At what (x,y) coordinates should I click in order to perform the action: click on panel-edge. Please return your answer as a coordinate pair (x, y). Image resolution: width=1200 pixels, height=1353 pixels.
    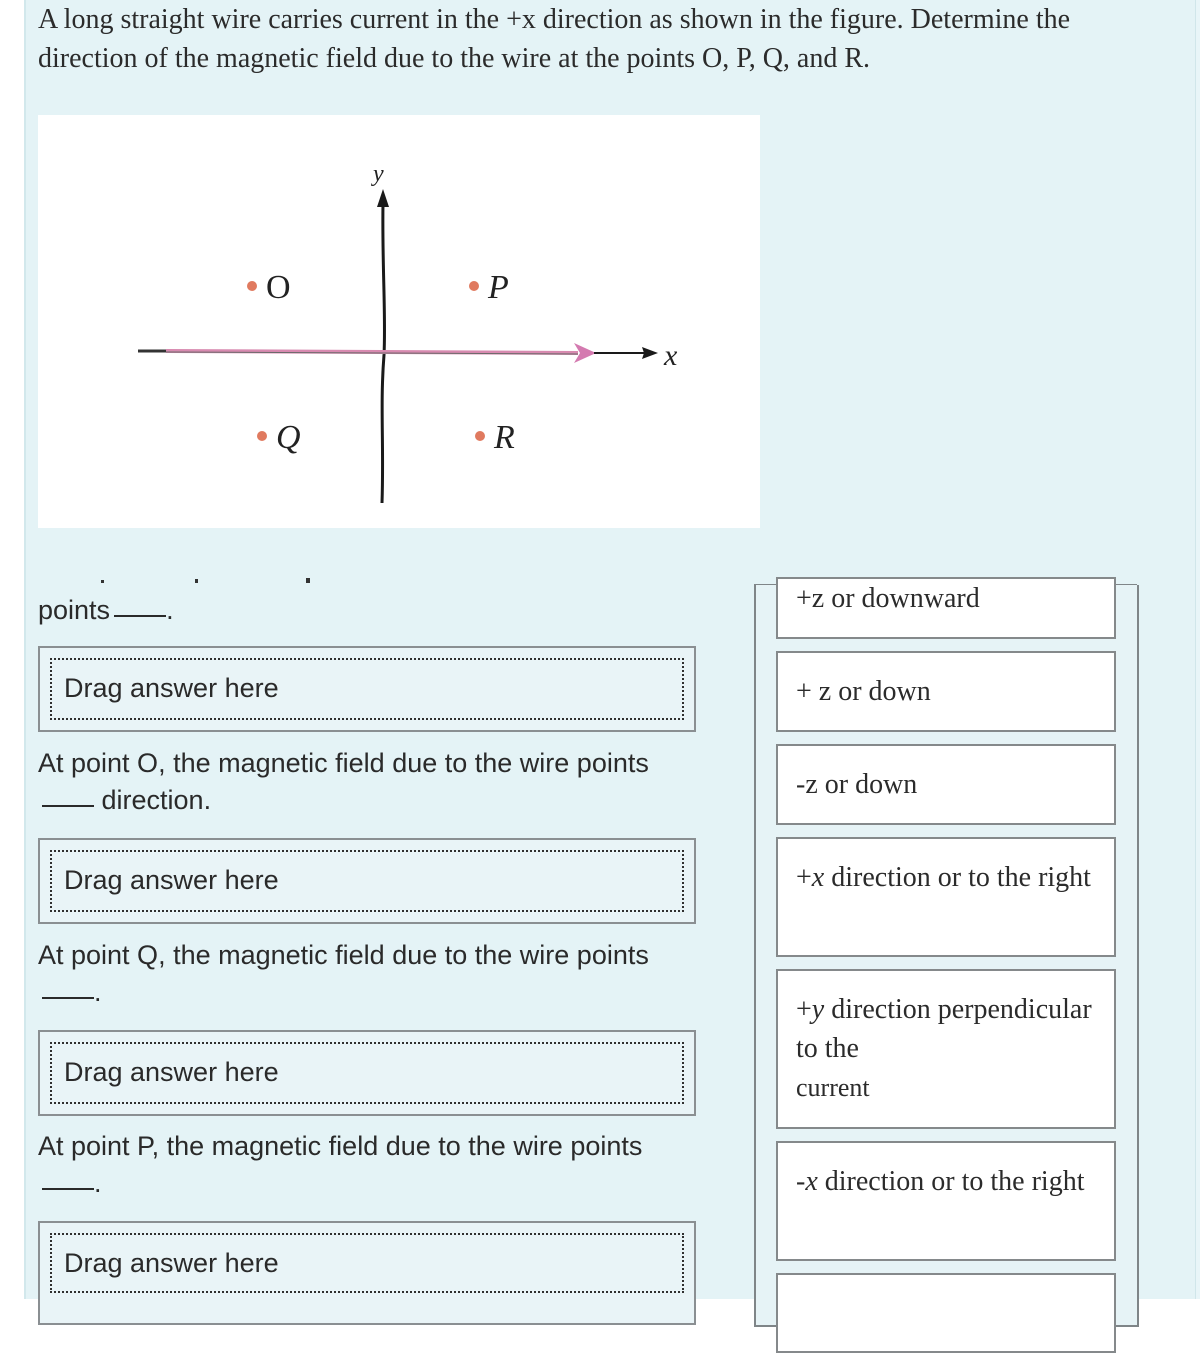
    Looking at the image, I should click on (1197, 649).